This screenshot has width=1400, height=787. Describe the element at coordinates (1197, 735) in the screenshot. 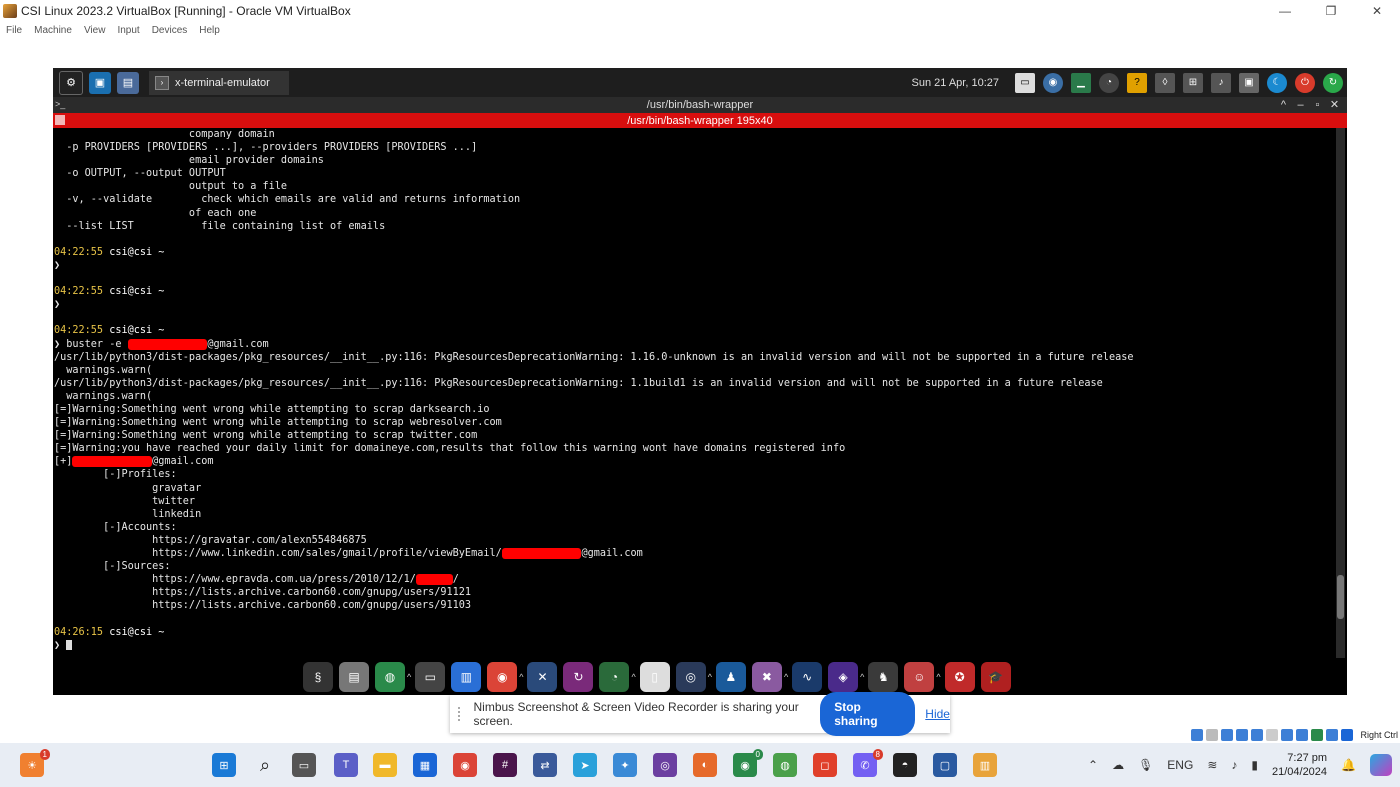

I see `hdd-status-icon` at that location.